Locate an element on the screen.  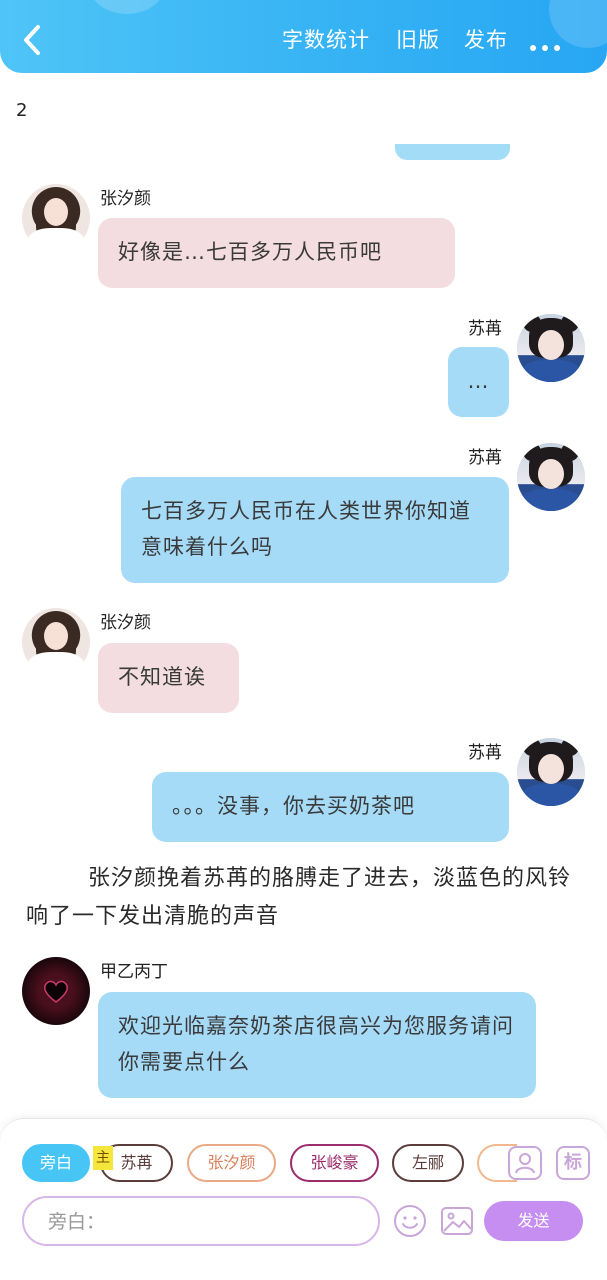
top-bar: 字数统计 旧版 发布 is located at coordinates (303, 36).